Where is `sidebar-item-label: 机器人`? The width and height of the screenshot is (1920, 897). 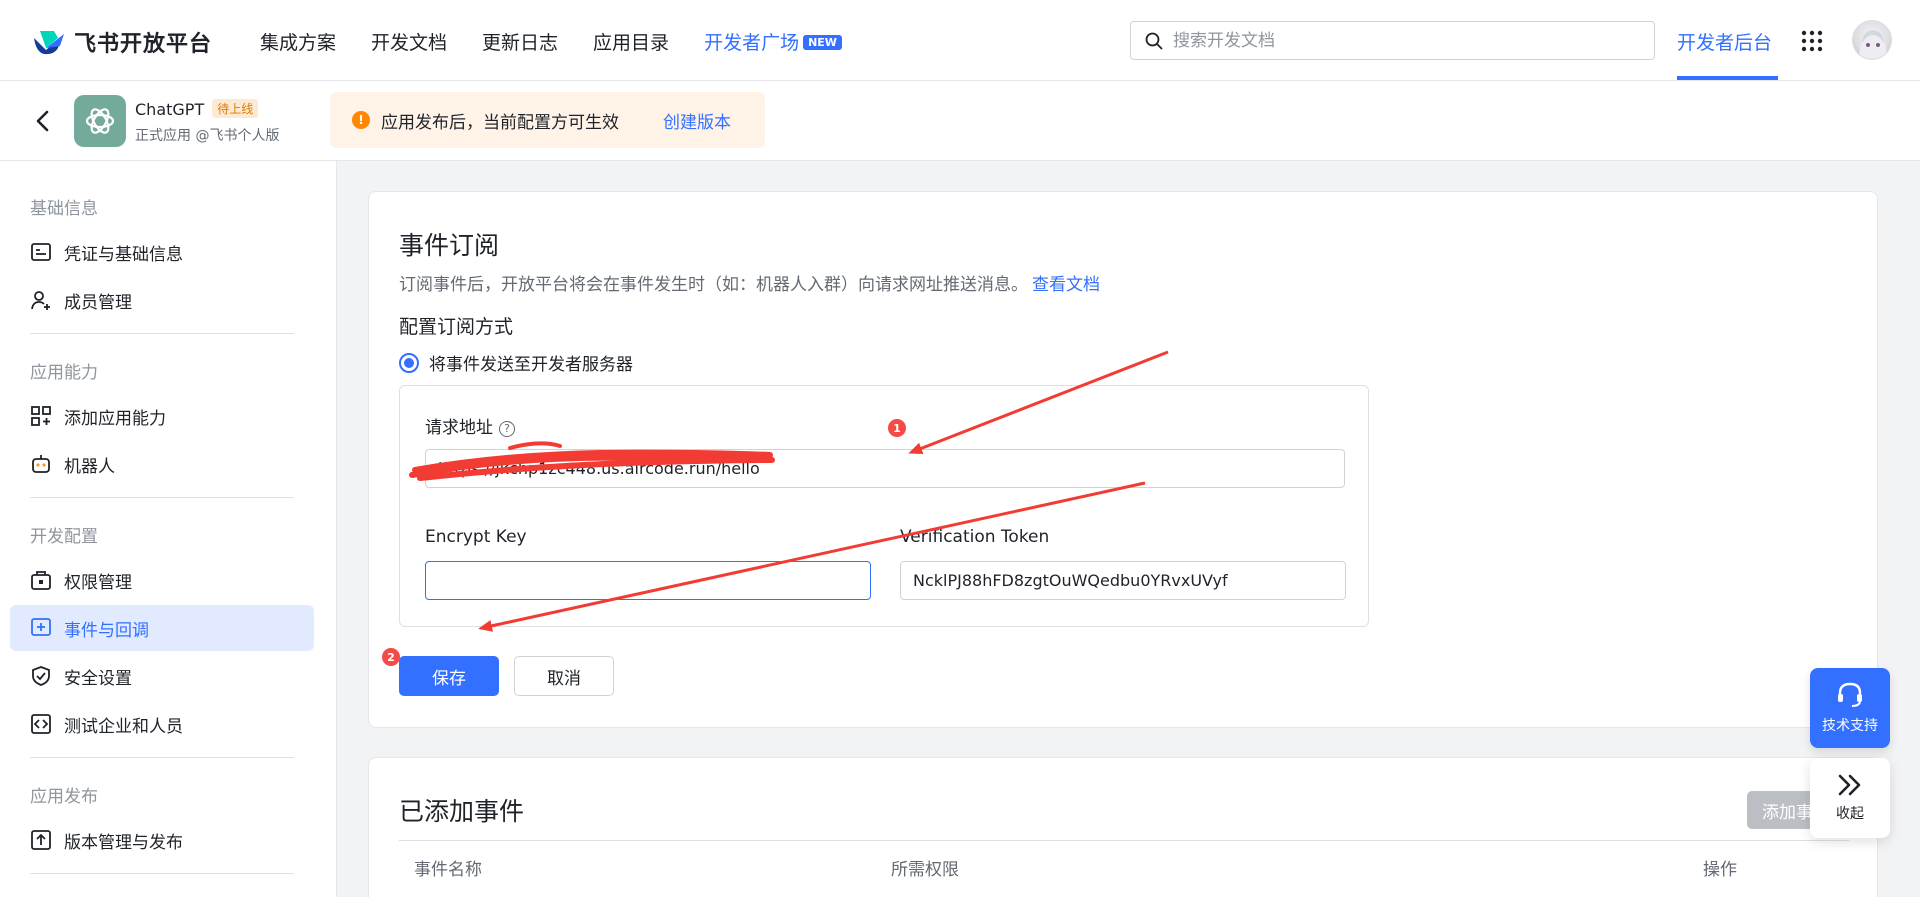
sidebar-item-label: 机器人 is located at coordinates (89, 466).